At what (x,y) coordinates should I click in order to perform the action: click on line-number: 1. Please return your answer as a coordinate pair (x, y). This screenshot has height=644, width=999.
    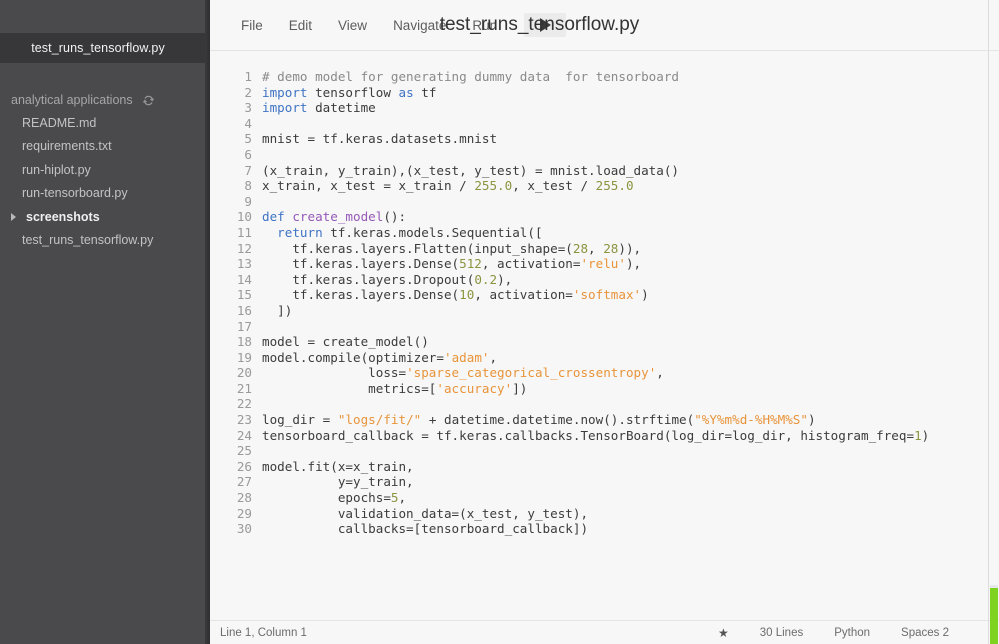
    Looking at the image, I should click on (248, 76).